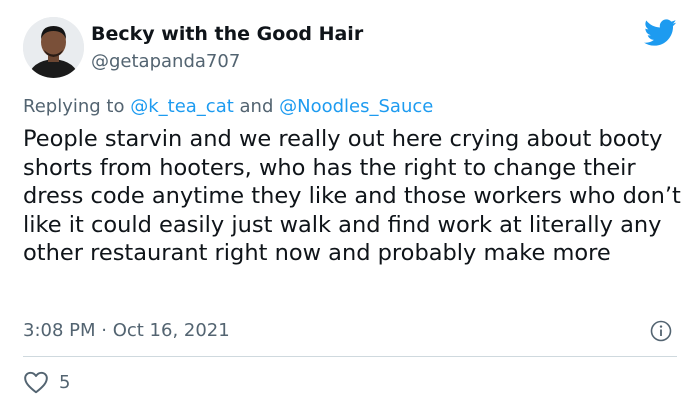 Image resolution: width=700 pixels, height=410 pixels. Describe the element at coordinates (36, 382) in the screenshot. I see `heart-icon` at that location.